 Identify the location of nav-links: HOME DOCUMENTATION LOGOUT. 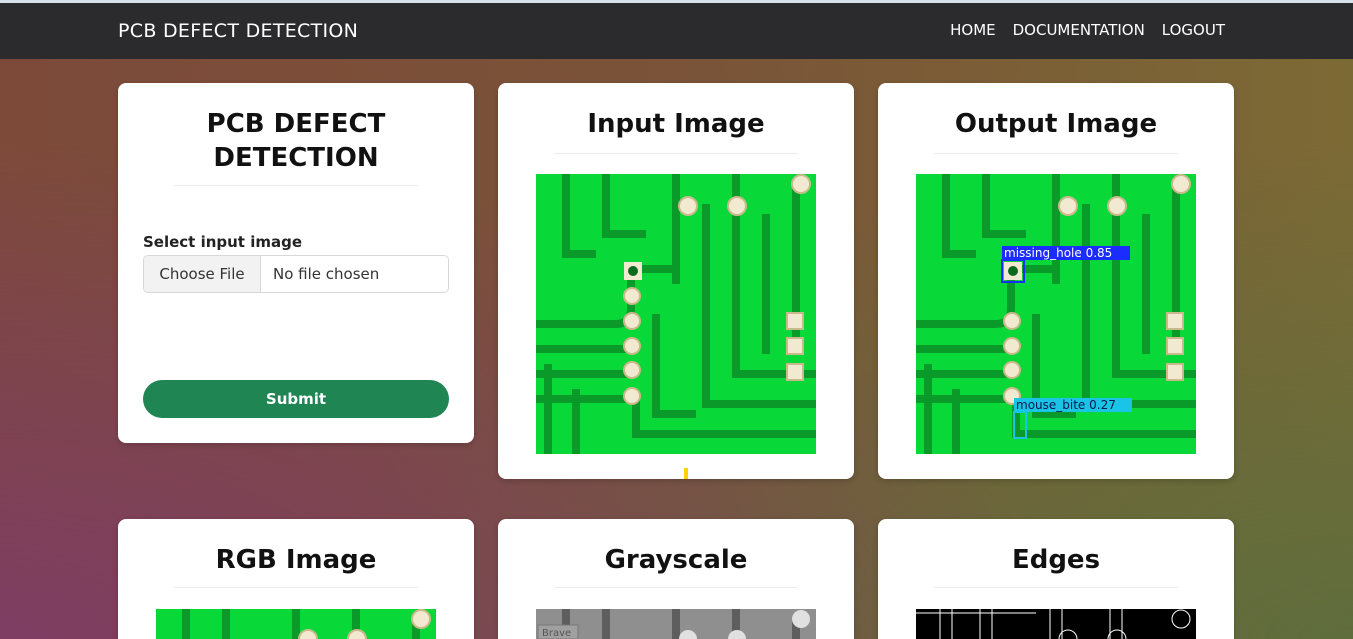
(1087, 30).